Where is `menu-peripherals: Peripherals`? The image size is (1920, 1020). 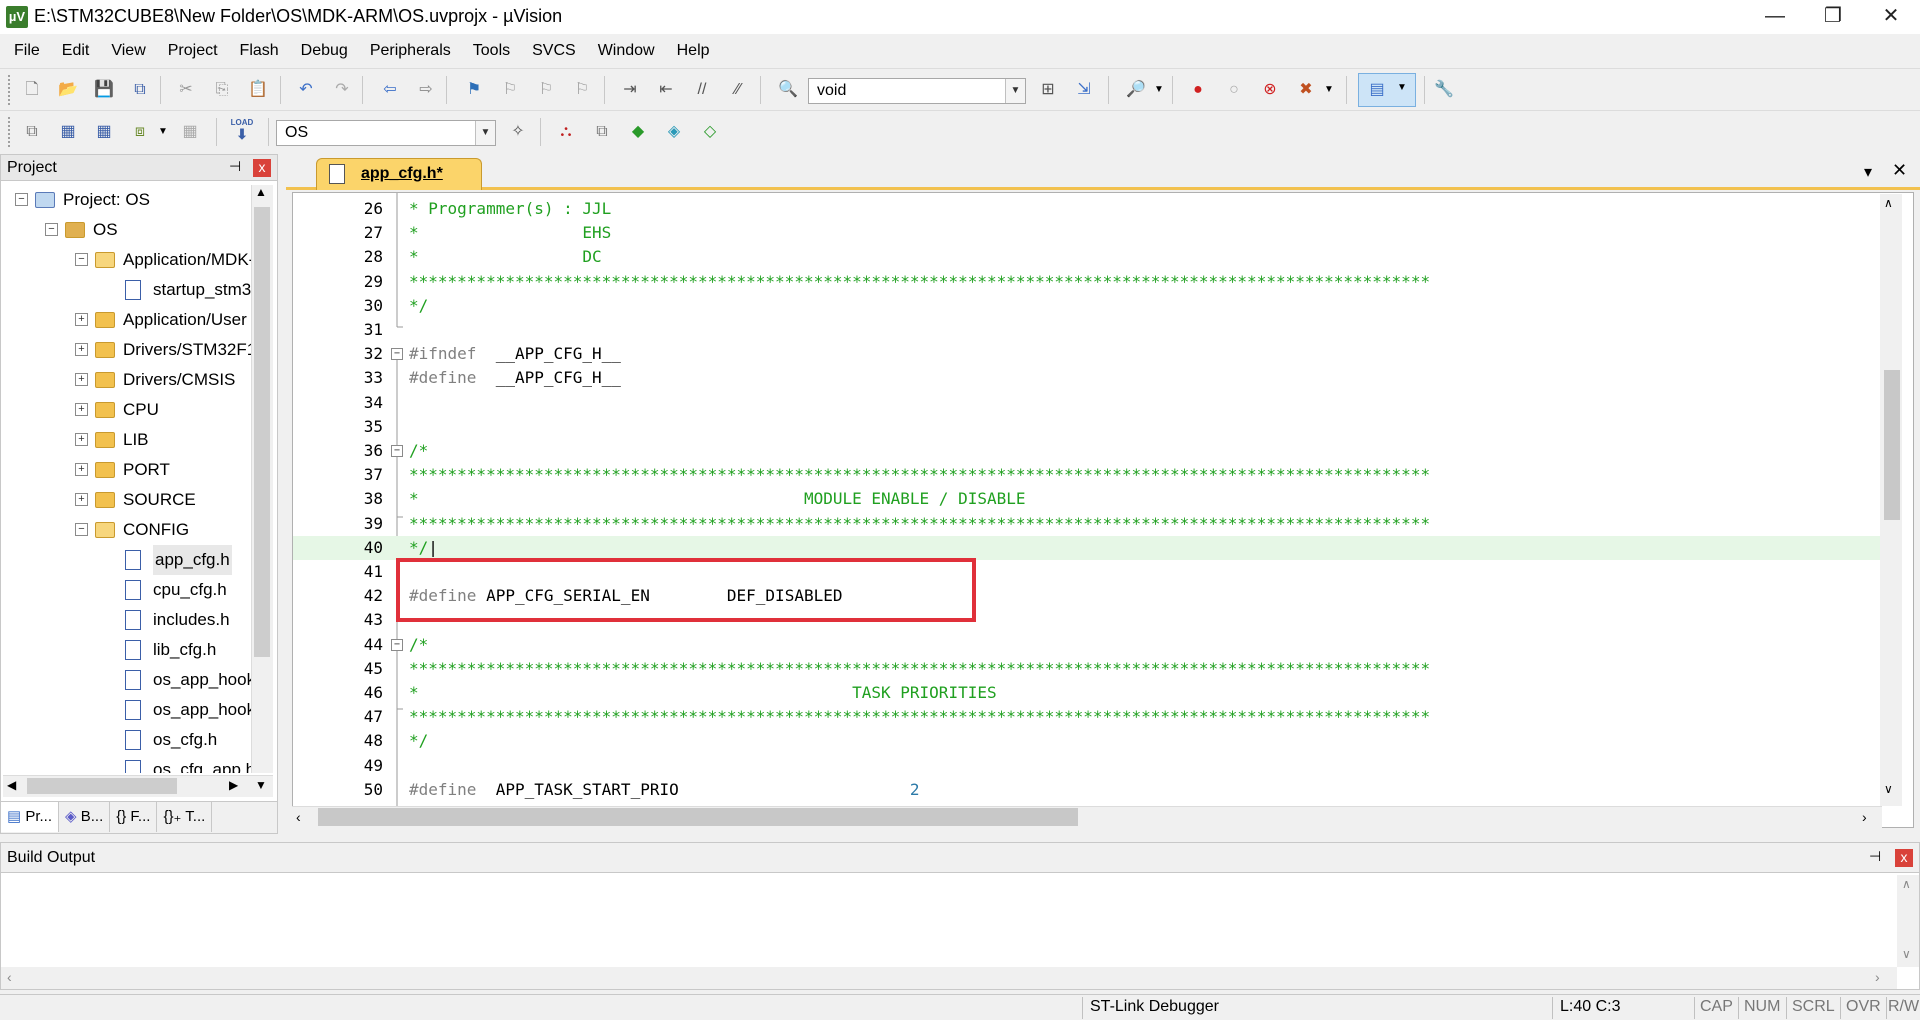 menu-peripherals: Peripherals is located at coordinates (410, 51).